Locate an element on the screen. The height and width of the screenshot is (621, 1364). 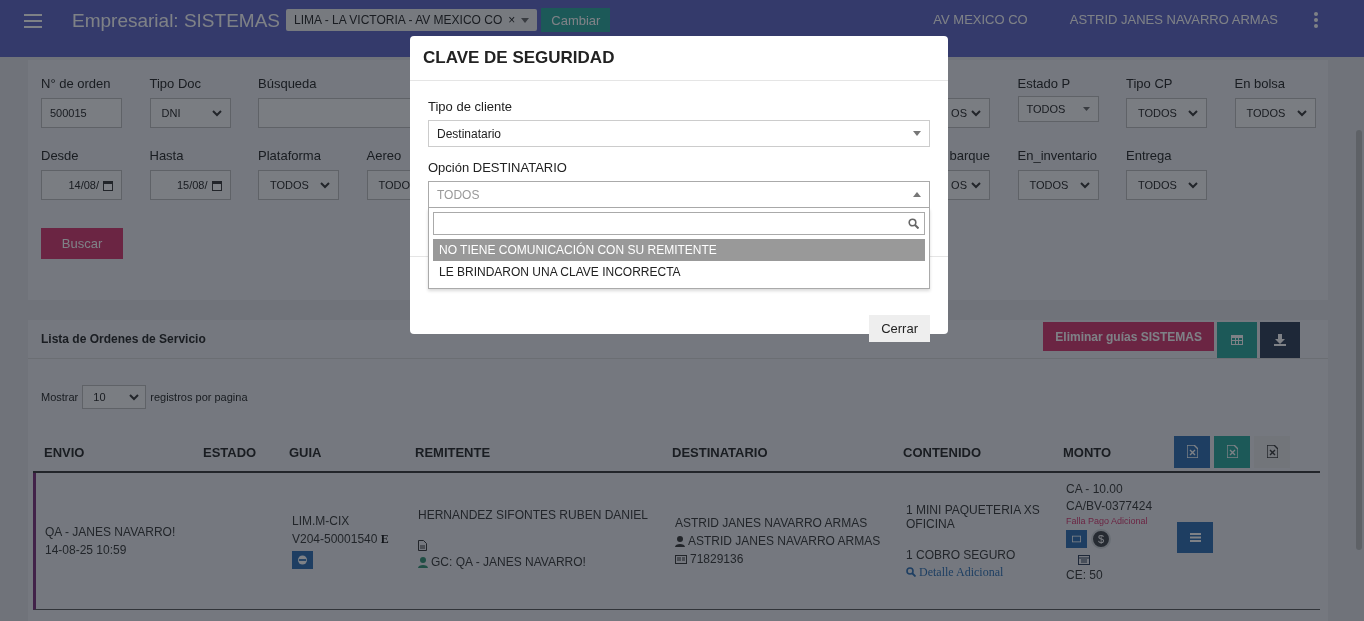
column-header: MONTO is located at coordinates (1088, 452).